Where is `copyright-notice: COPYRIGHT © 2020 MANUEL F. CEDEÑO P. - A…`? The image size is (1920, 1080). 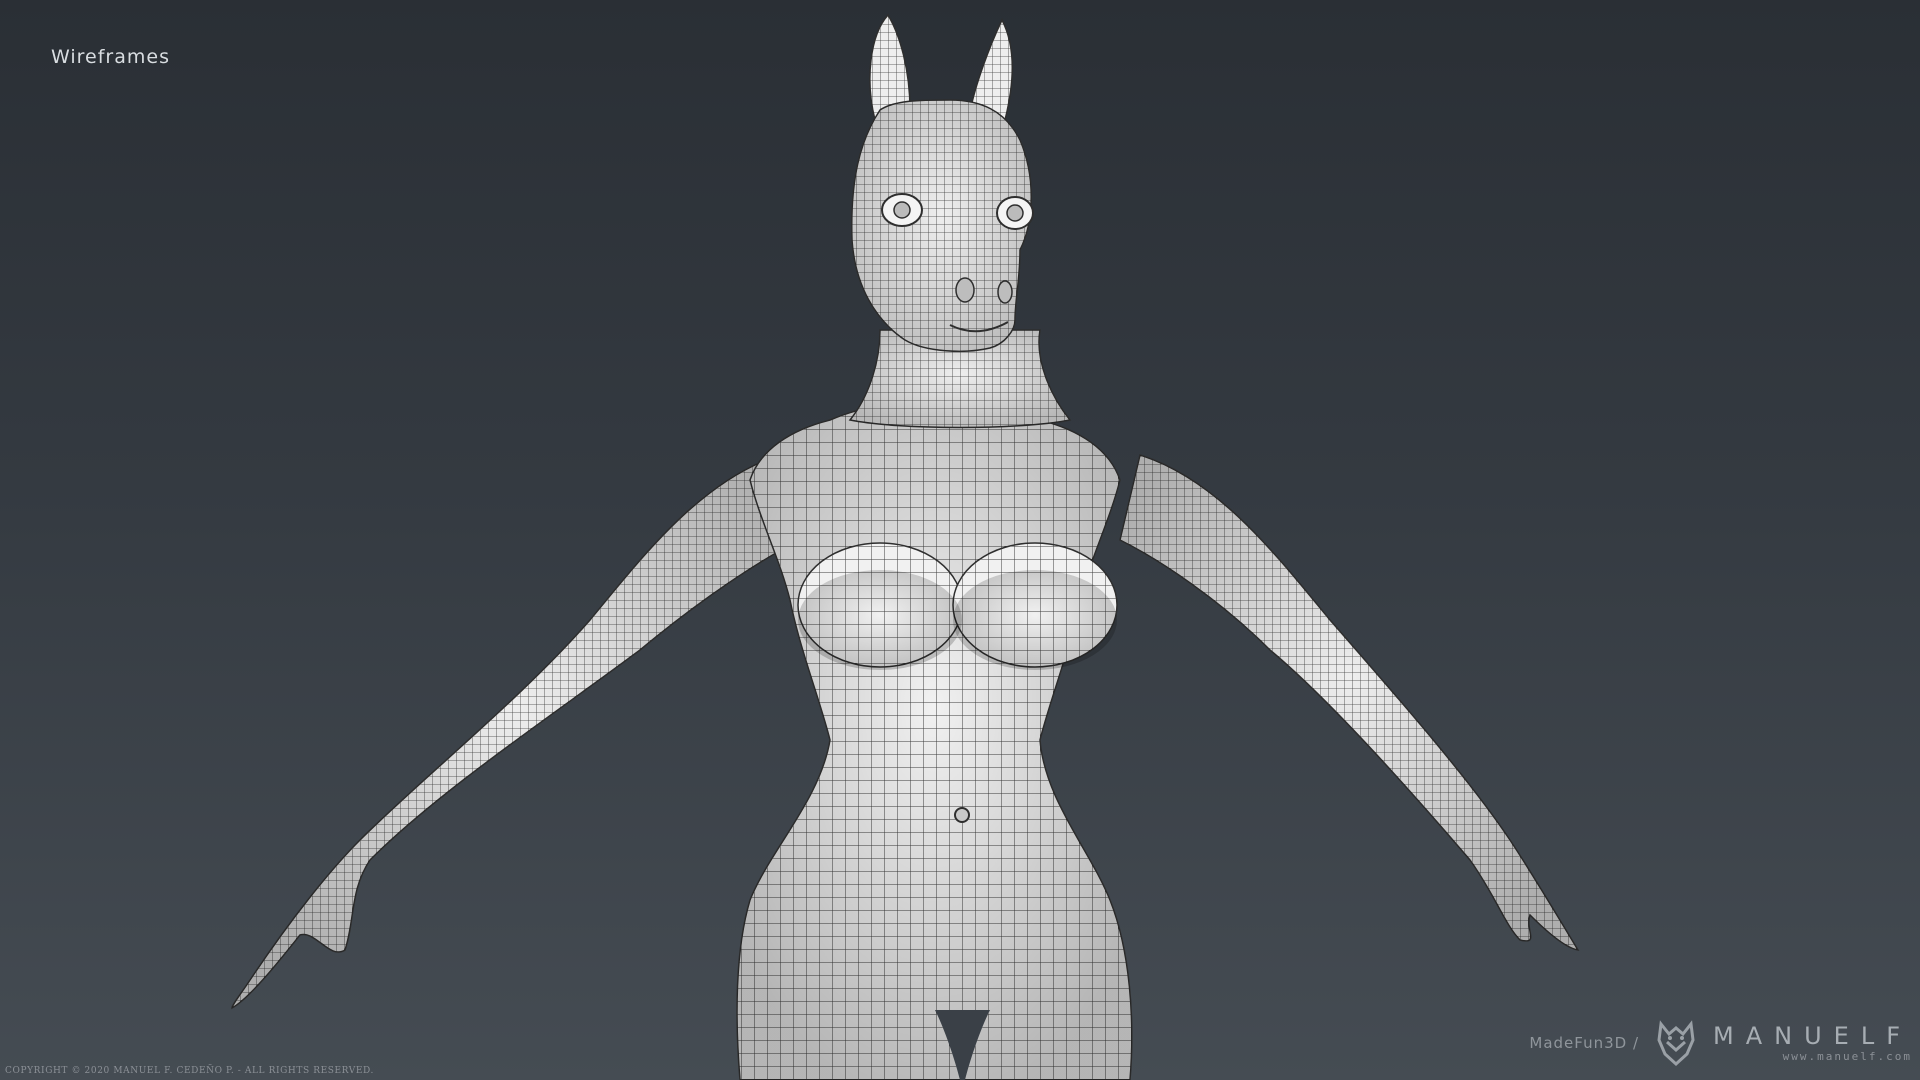 copyright-notice: COPYRIGHT © 2020 MANUEL F. CEDEÑO P. - A… is located at coordinates (189, 1071).